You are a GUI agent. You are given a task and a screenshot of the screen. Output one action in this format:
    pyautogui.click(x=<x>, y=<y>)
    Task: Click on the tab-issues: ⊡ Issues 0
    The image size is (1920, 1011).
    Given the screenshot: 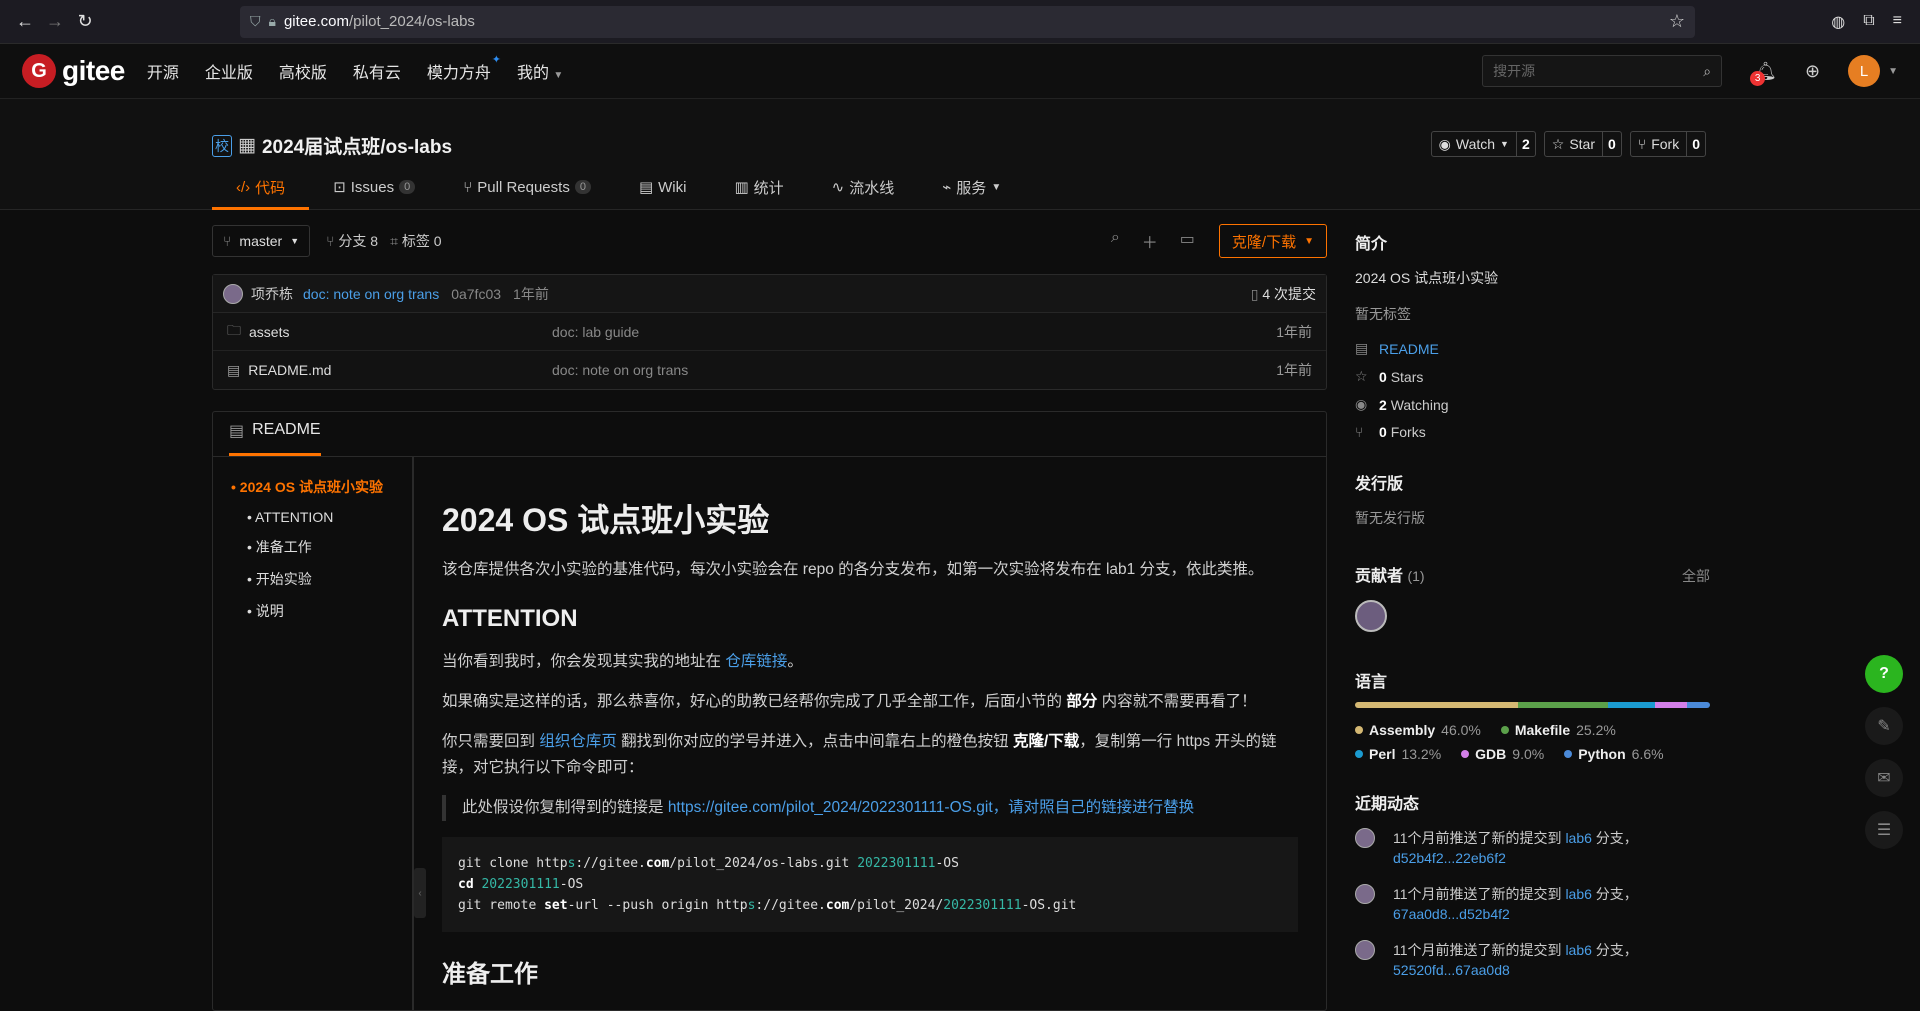 What is the action you would take?
    pyautogui.click(x=374, y=188)
    